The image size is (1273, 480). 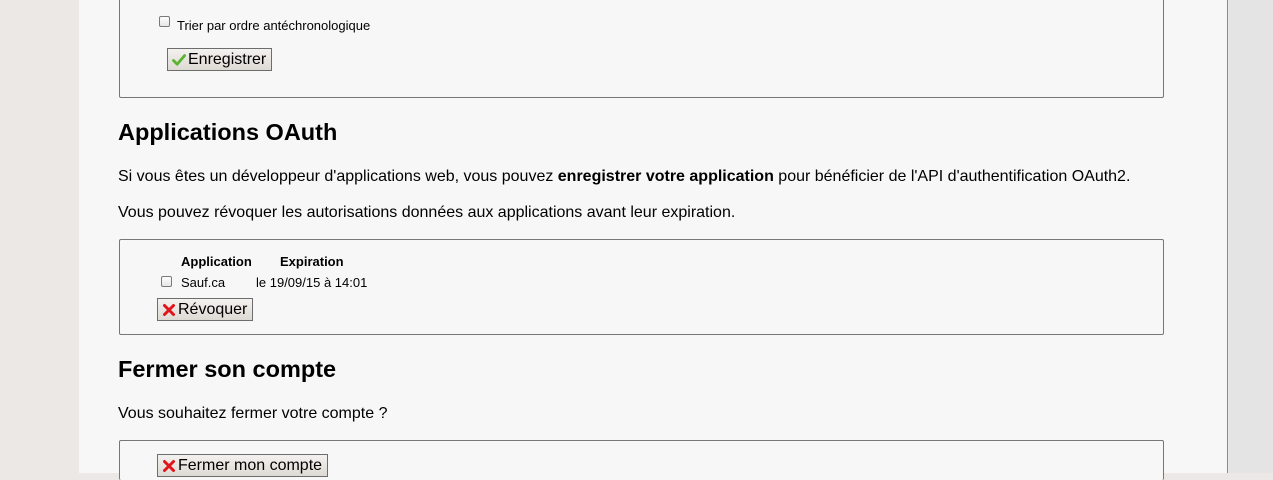 I want to click on reverse-chrono-checkbox, so click(x=164, y=21).